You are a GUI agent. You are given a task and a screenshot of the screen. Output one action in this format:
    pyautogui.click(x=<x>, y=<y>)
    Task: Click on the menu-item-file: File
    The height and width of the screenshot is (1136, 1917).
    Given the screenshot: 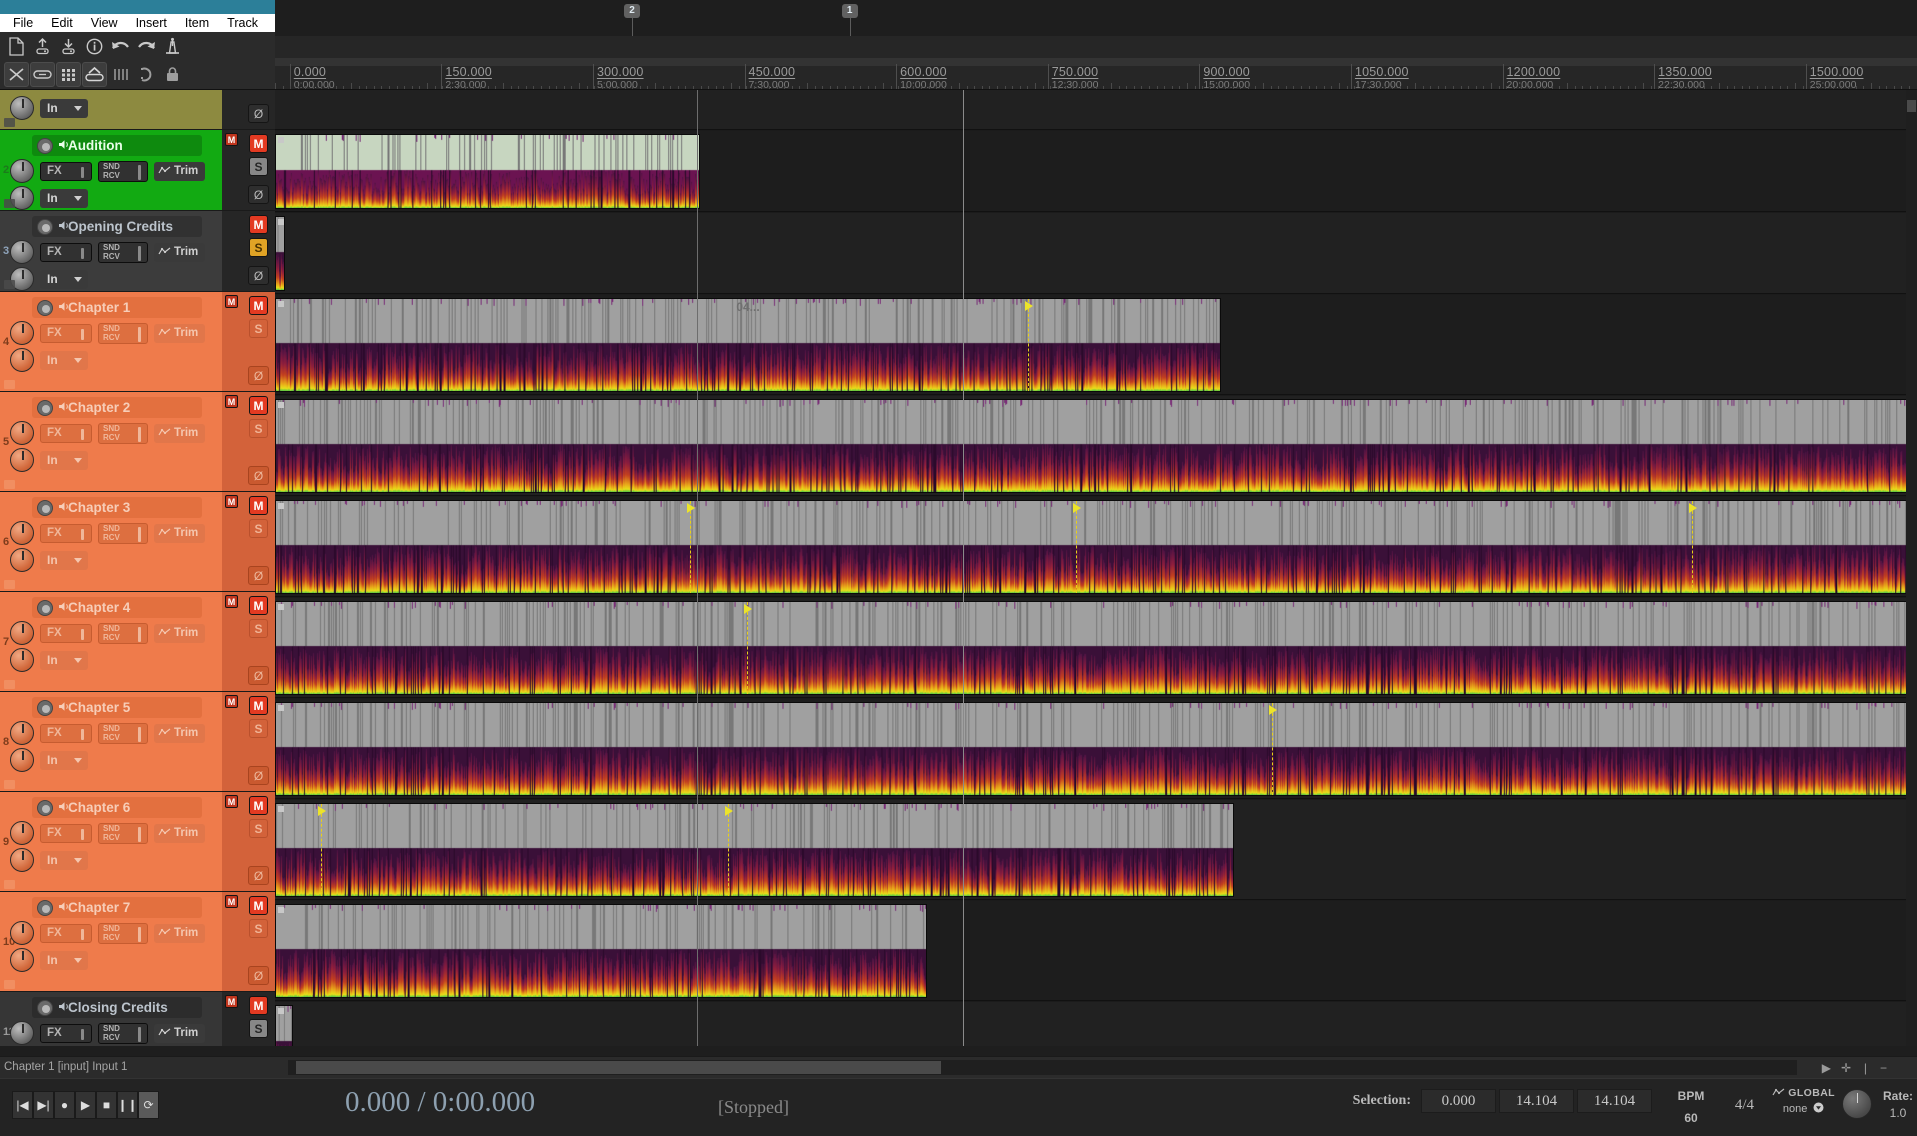 What is the action you would take?
    pyautogui.click(x=23, y=23)
    